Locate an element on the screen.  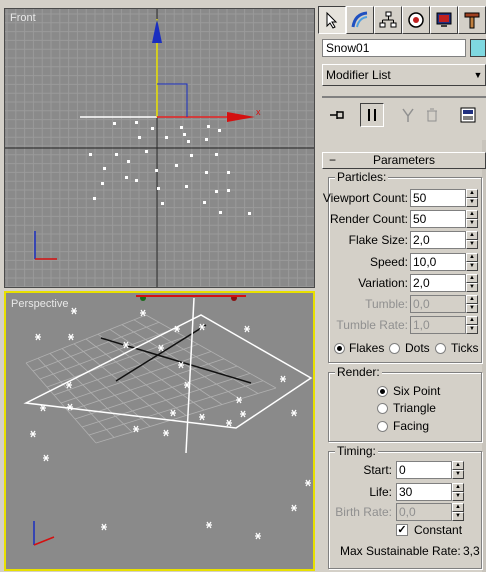
panel-scrollbar is located at coordinates (484, 356).